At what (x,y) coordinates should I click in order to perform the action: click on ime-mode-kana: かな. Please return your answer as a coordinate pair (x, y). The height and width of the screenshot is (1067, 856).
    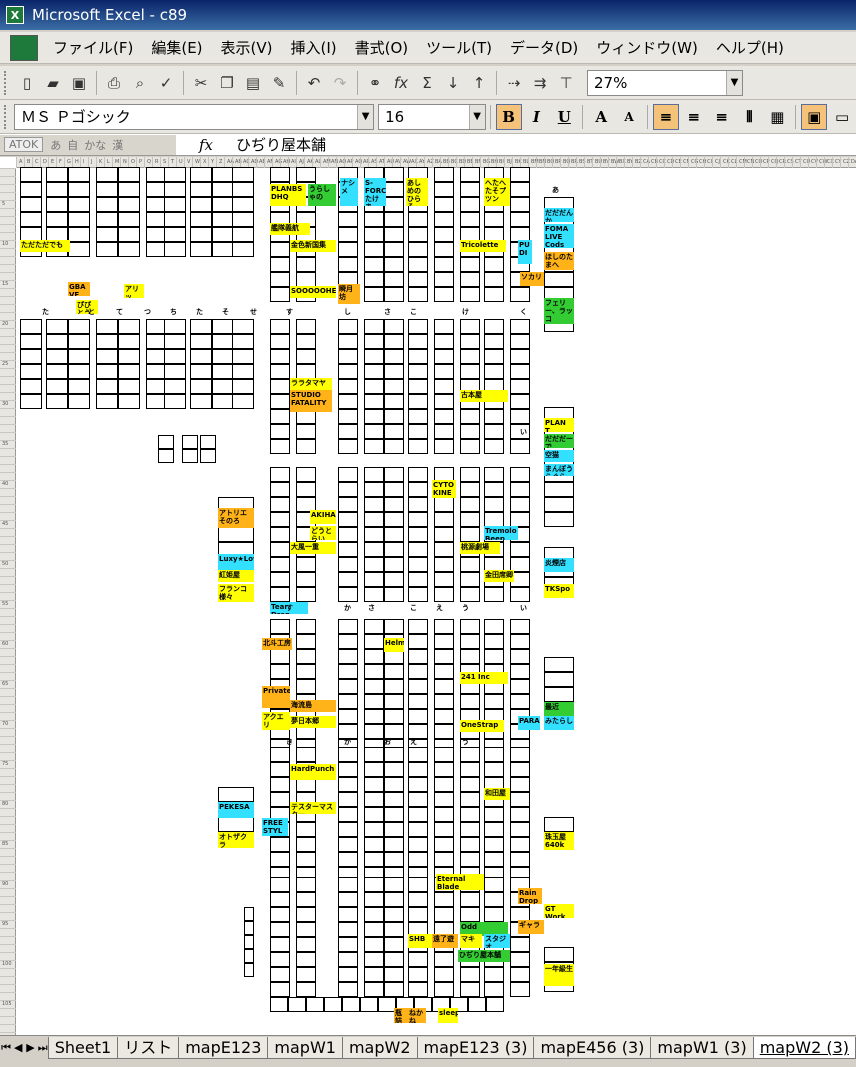
    Looking at the image, I should click on (95, 145).